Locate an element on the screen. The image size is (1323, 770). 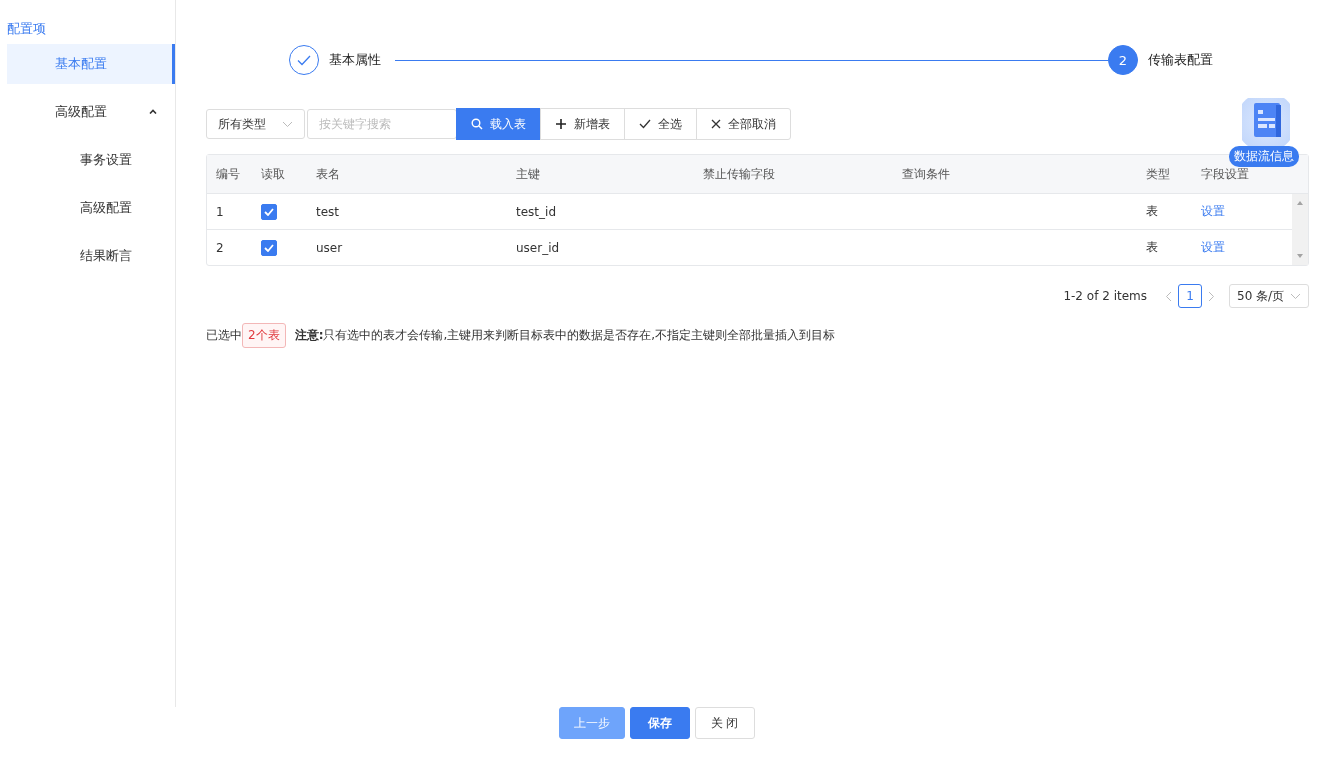
footer-button: 关 闭 is located at coordinates (724, 723).